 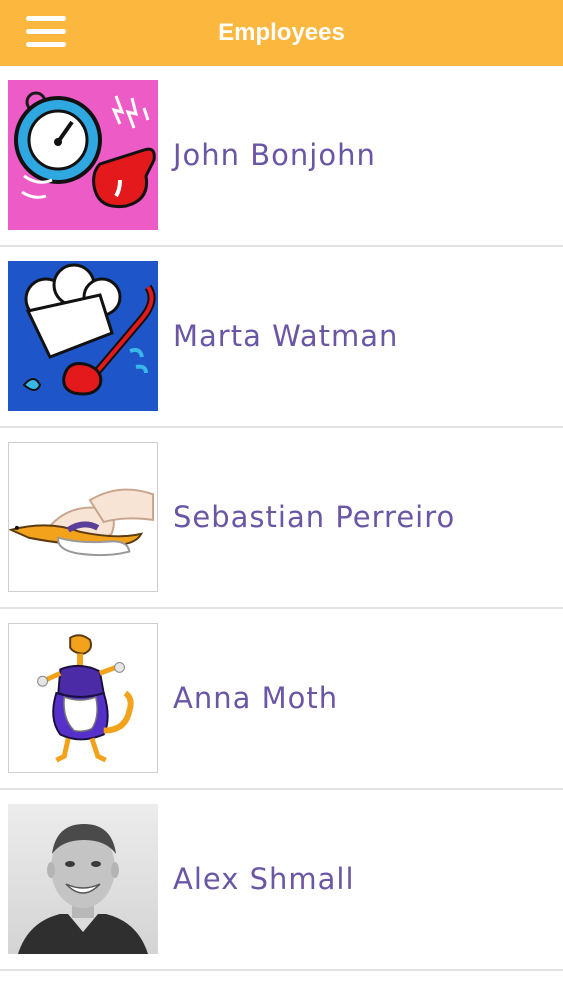 I want to click on employee-name: Alex Shmall, so click(x=264, y=879).